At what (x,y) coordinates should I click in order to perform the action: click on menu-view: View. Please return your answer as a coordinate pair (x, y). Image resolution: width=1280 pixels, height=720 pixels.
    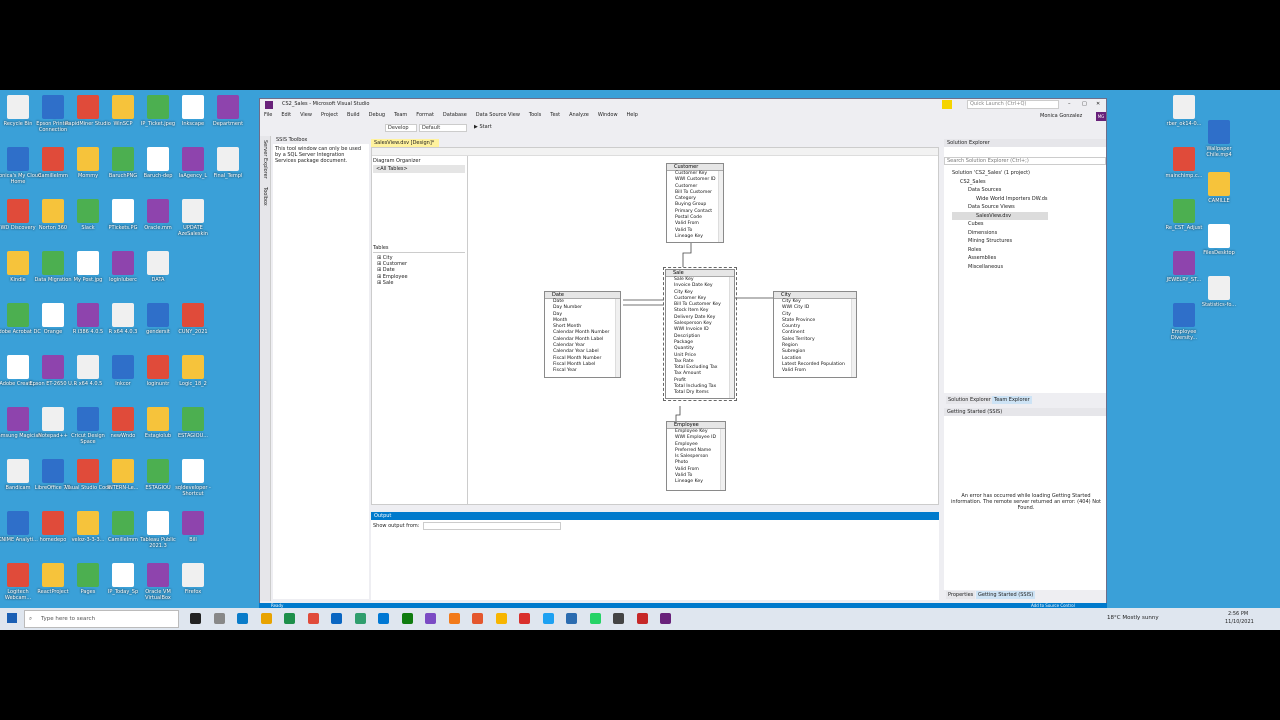
    Looking at the image, I should click on (306, 115).